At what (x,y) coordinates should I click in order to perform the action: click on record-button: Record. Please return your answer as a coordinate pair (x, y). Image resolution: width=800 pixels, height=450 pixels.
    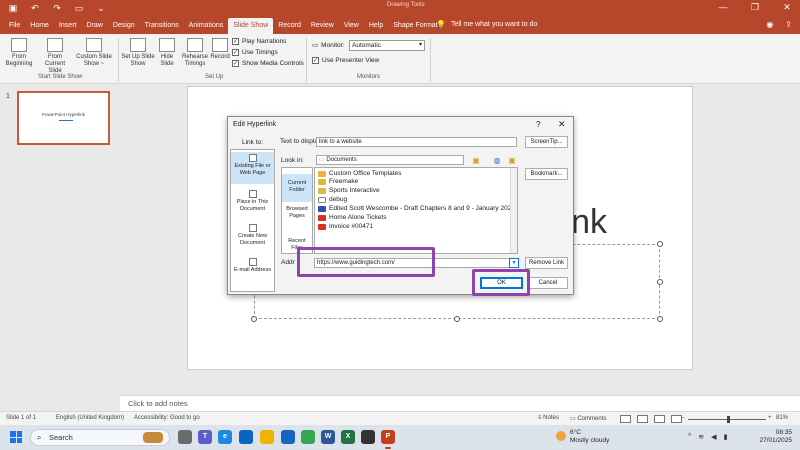
    Looking at the image, I should click on (220, 49).